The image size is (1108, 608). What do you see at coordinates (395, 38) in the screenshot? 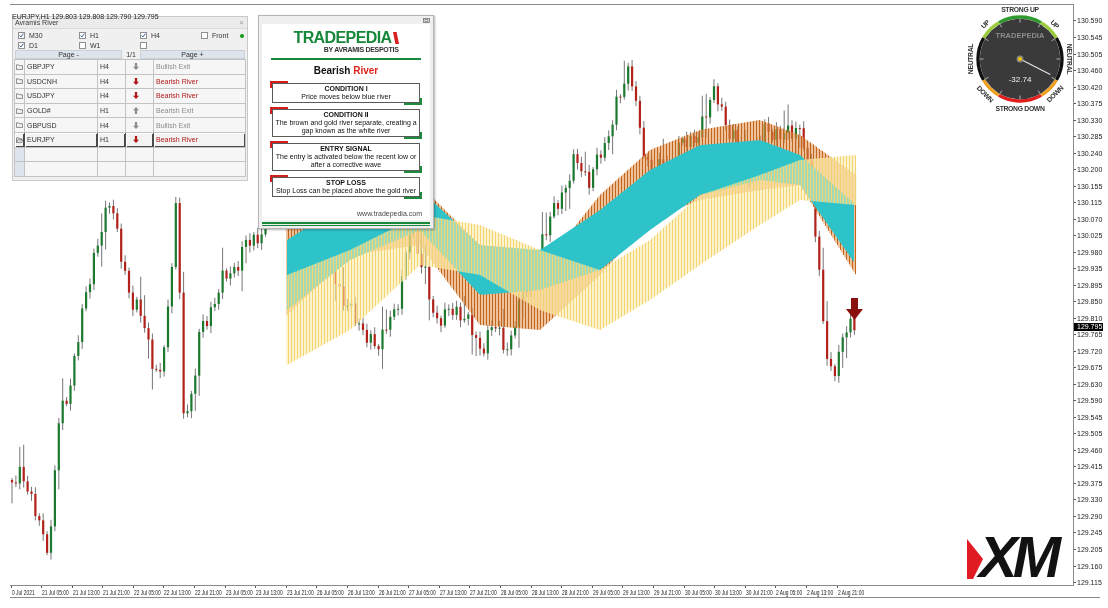
I see `logo-mark-icon` at bounding box center [395, 38].